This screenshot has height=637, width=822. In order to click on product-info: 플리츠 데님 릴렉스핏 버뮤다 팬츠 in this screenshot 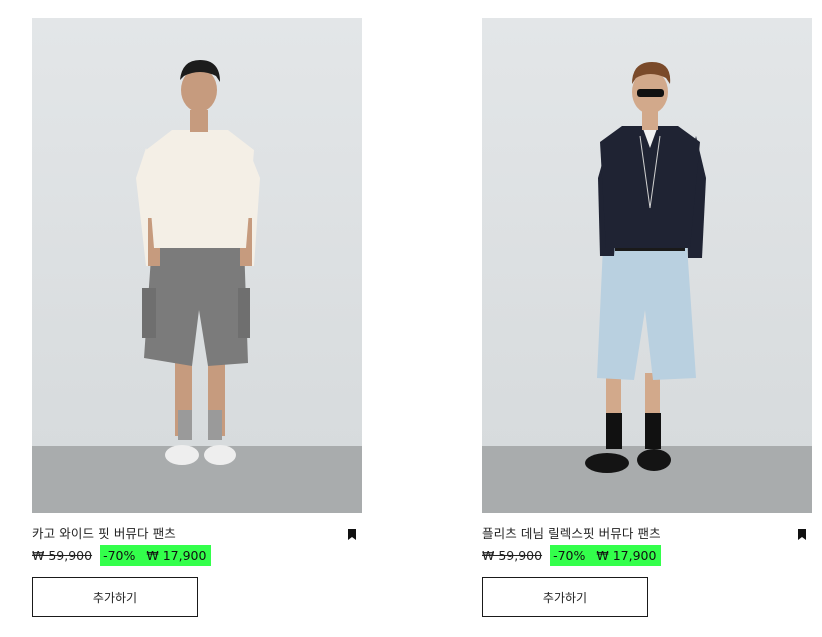, I will do `click(647, 534)`.